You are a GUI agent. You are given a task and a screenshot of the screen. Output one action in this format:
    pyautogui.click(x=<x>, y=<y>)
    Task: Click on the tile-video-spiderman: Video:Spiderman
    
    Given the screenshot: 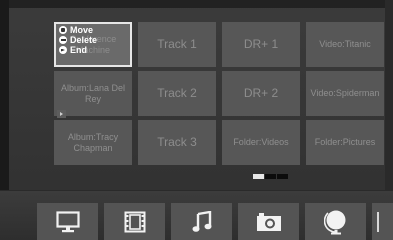 What is the action you would take?
    pyautogui.click(x=345, y=93)
    